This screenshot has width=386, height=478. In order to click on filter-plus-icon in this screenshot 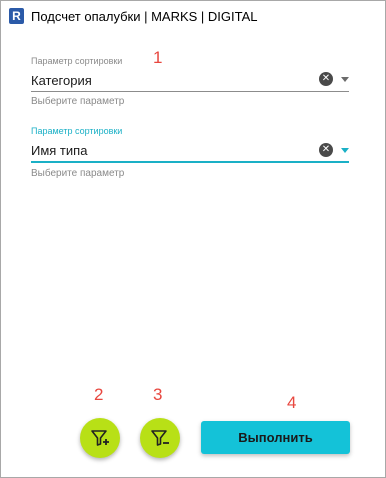, I will do `click(100, 438)`.